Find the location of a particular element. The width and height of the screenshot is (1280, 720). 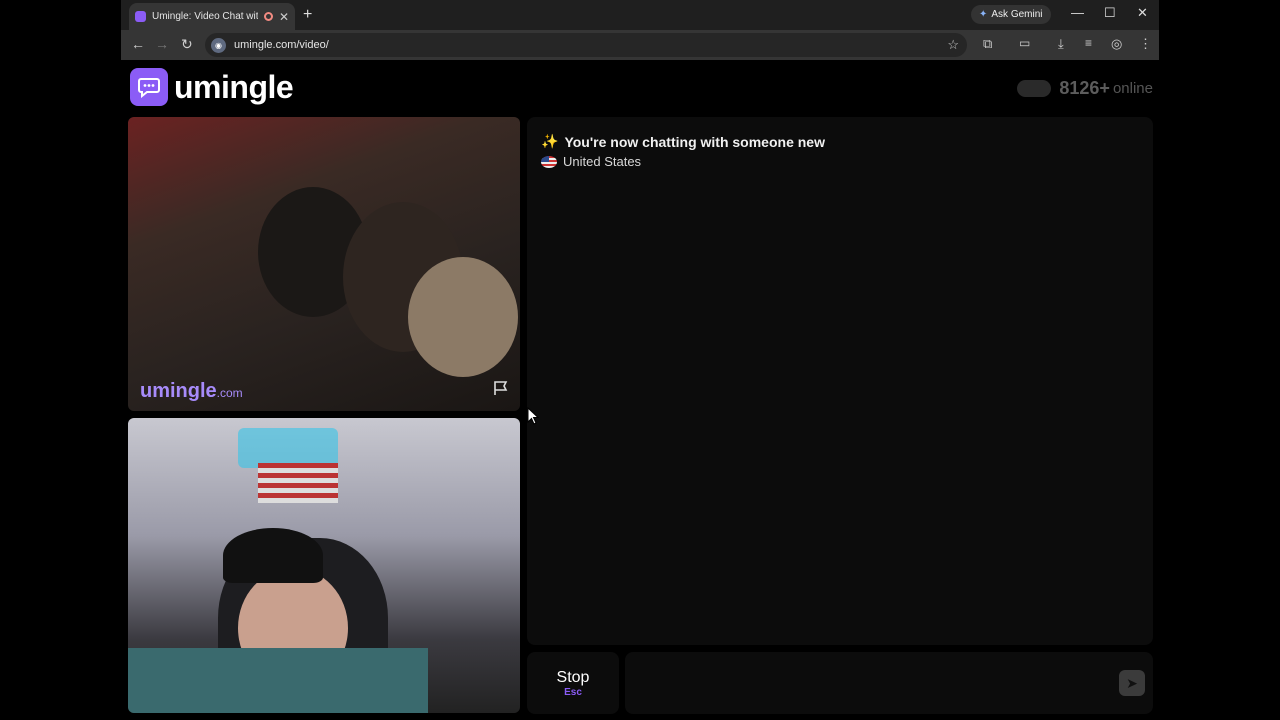

american-flag is located at coordinates (298, 483).